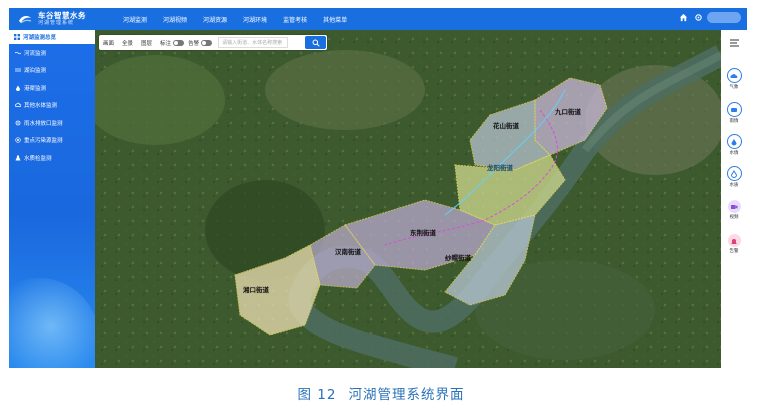 This screenshot has width=774, height=412. What do you see at coordinates (734, 121) in the screenshot?
I see `tool-rain-label: 雨情` at bounding box center [734, 121].